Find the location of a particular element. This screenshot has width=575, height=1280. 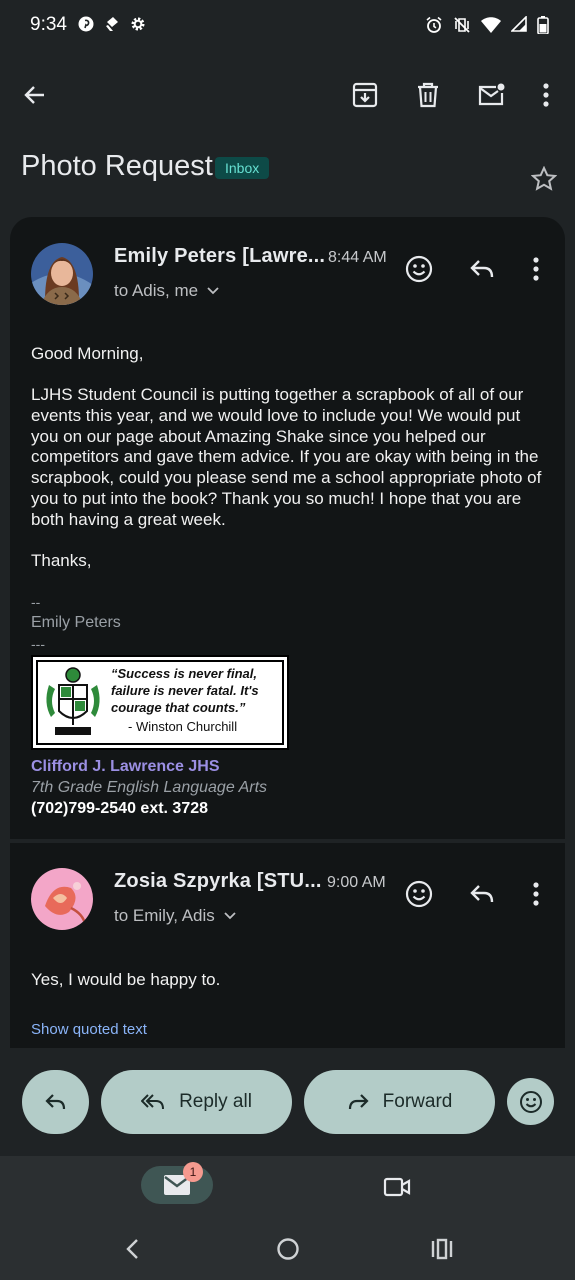

star-icon is located at coordinates (544, 179).